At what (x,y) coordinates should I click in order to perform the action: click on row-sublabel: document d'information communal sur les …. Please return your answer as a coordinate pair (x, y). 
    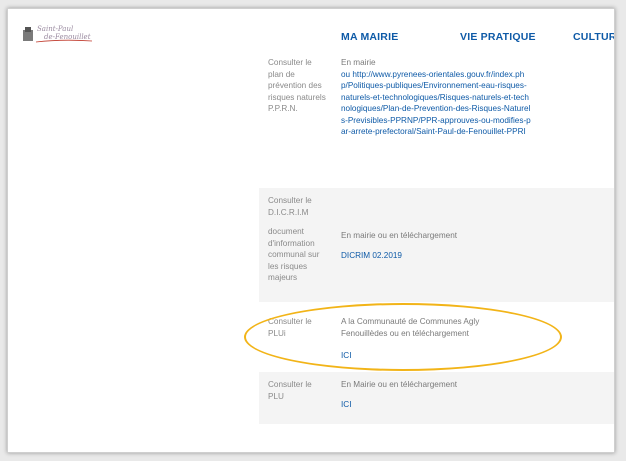
    Looking at the image, I should click on (294, 254).